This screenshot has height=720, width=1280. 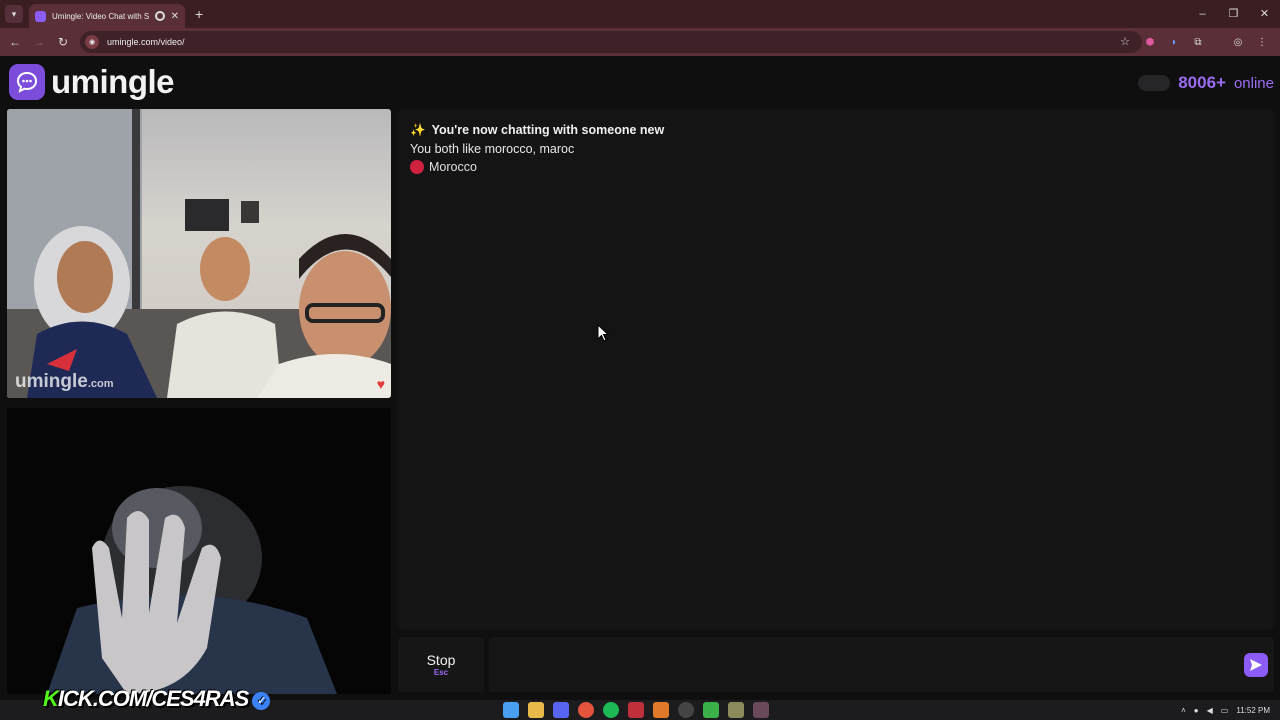 I want to click on send-icon, so click(x=1256, y=665).